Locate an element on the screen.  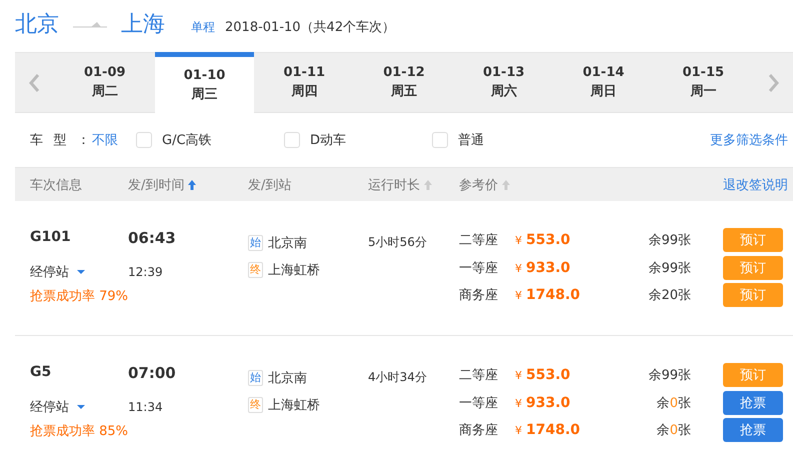
departure-city: 北京 is located at coordinates (37, 25).